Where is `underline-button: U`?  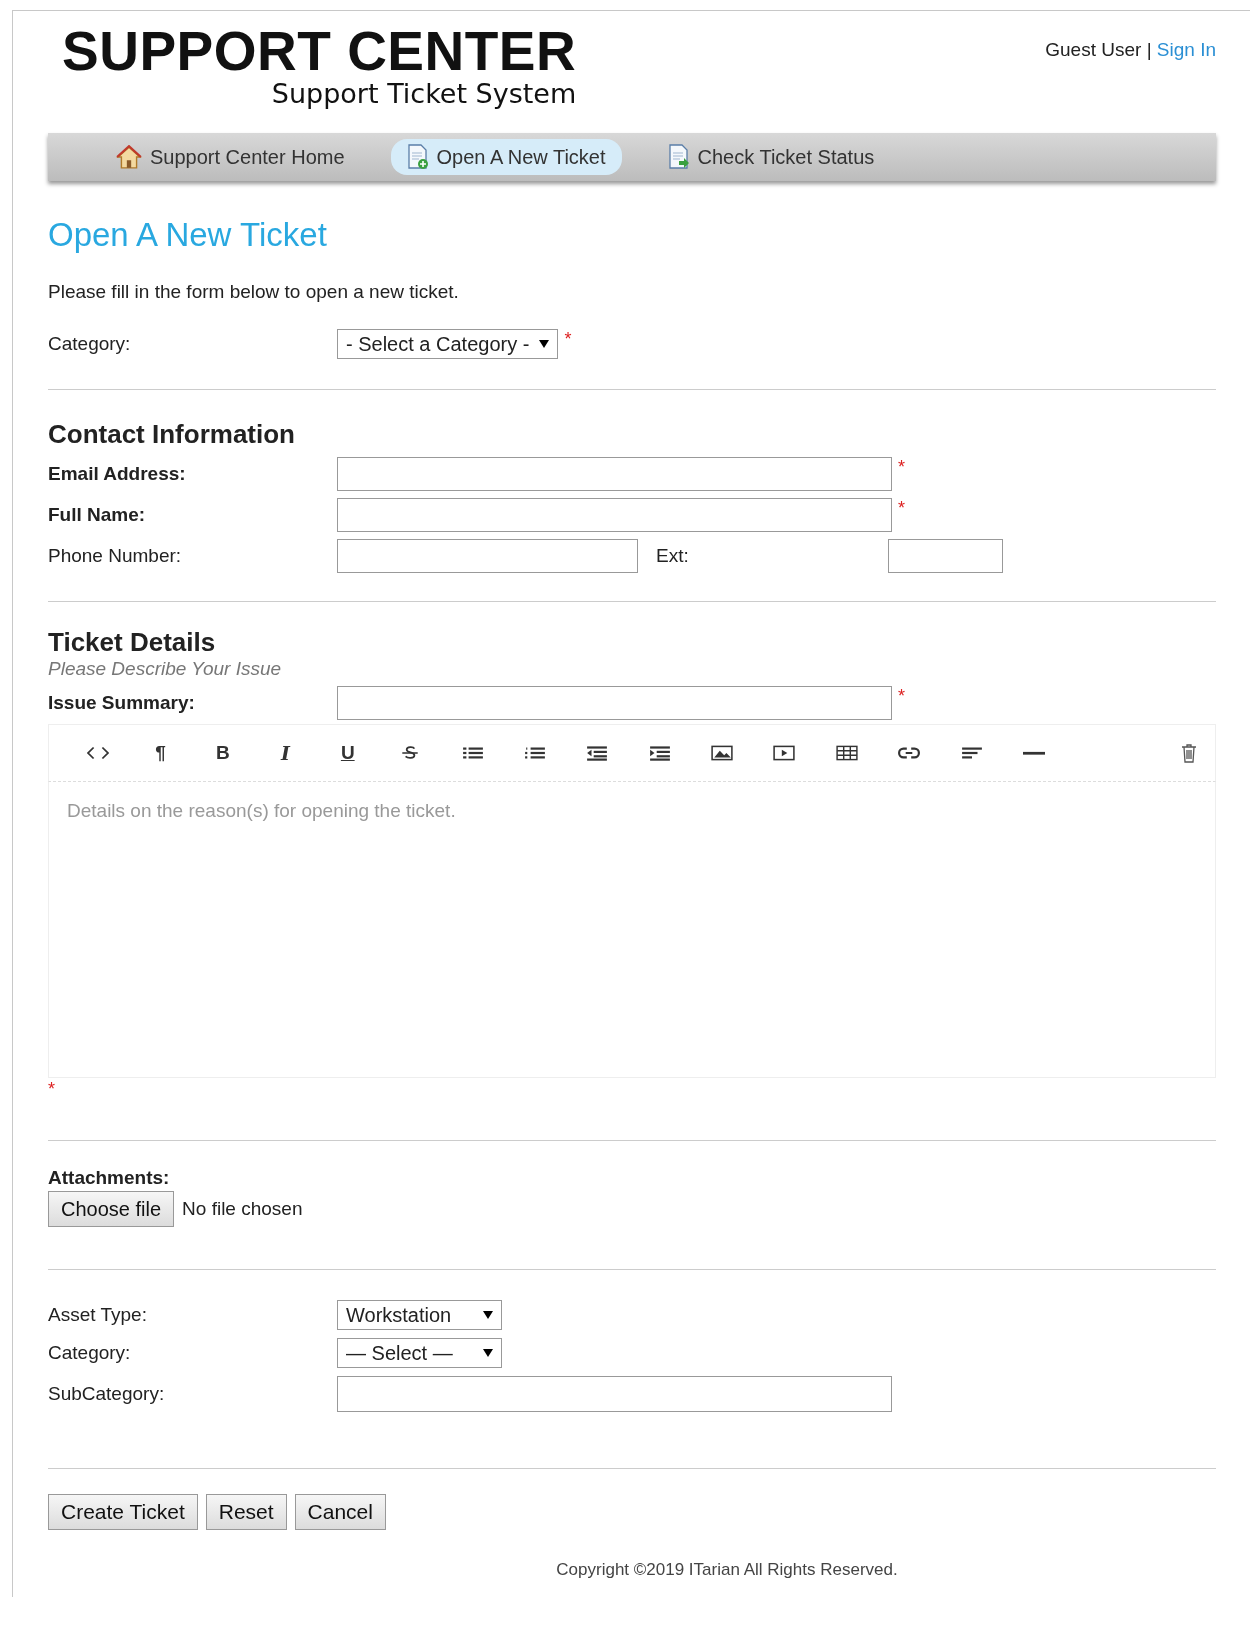 underline-button: U is located at coordinates (347, 753).